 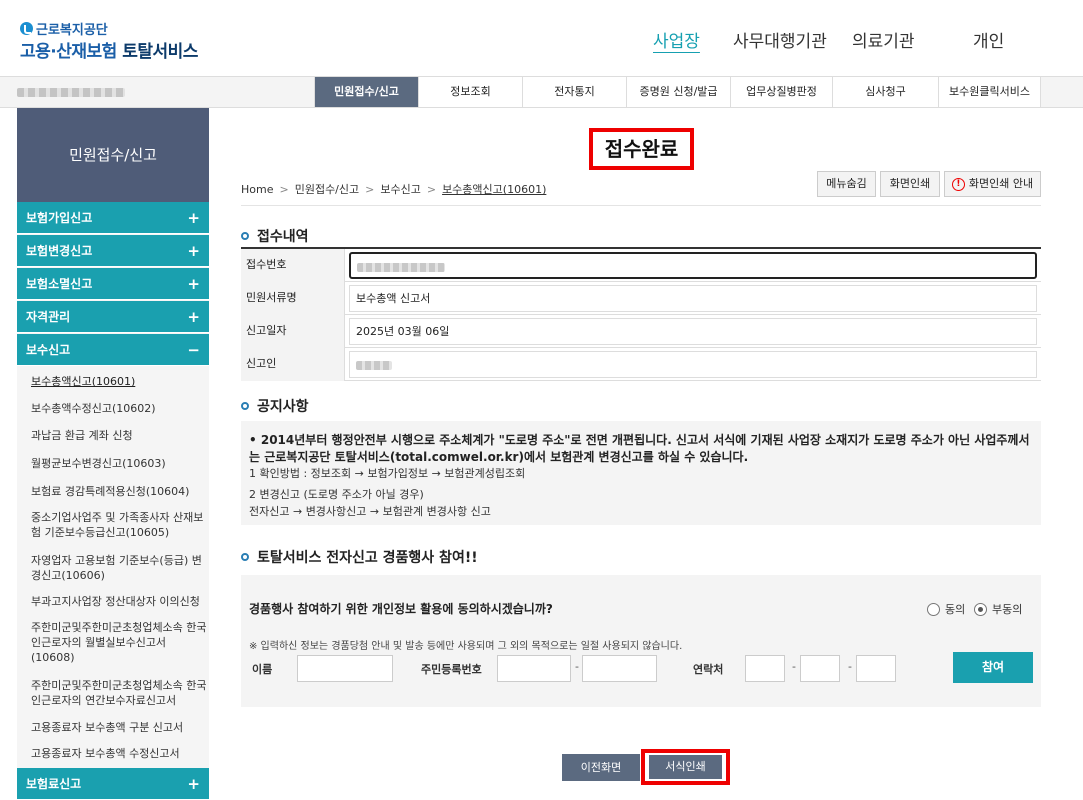 I want to click on reporter-field, so click(x=693, y=364).